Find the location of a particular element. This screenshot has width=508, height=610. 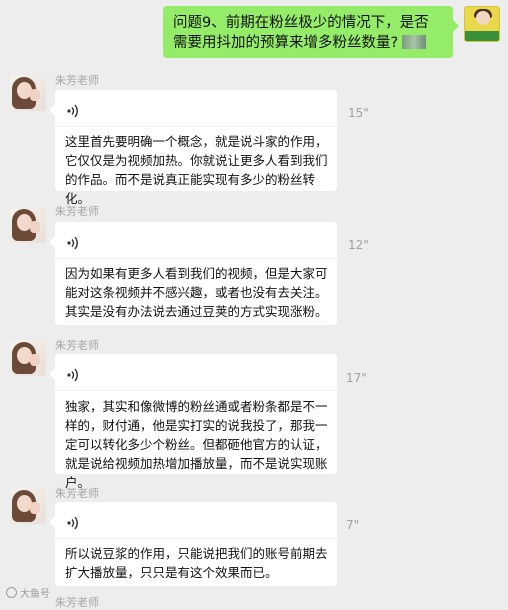

outgoing-message-bubble: 问题9、前期在粉丝极少的情况下，是否需要用抖加的预算来增多粉丝数量? is located at coordinates (311, 32).